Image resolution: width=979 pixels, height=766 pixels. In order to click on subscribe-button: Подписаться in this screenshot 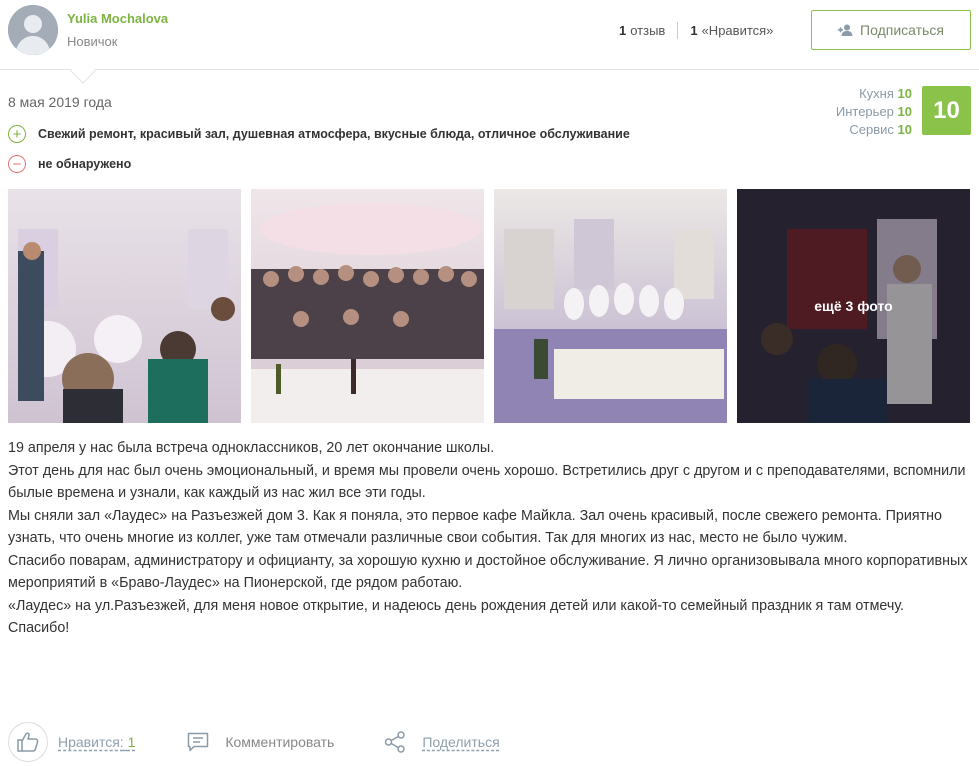, I will do `click(891, 30)`.